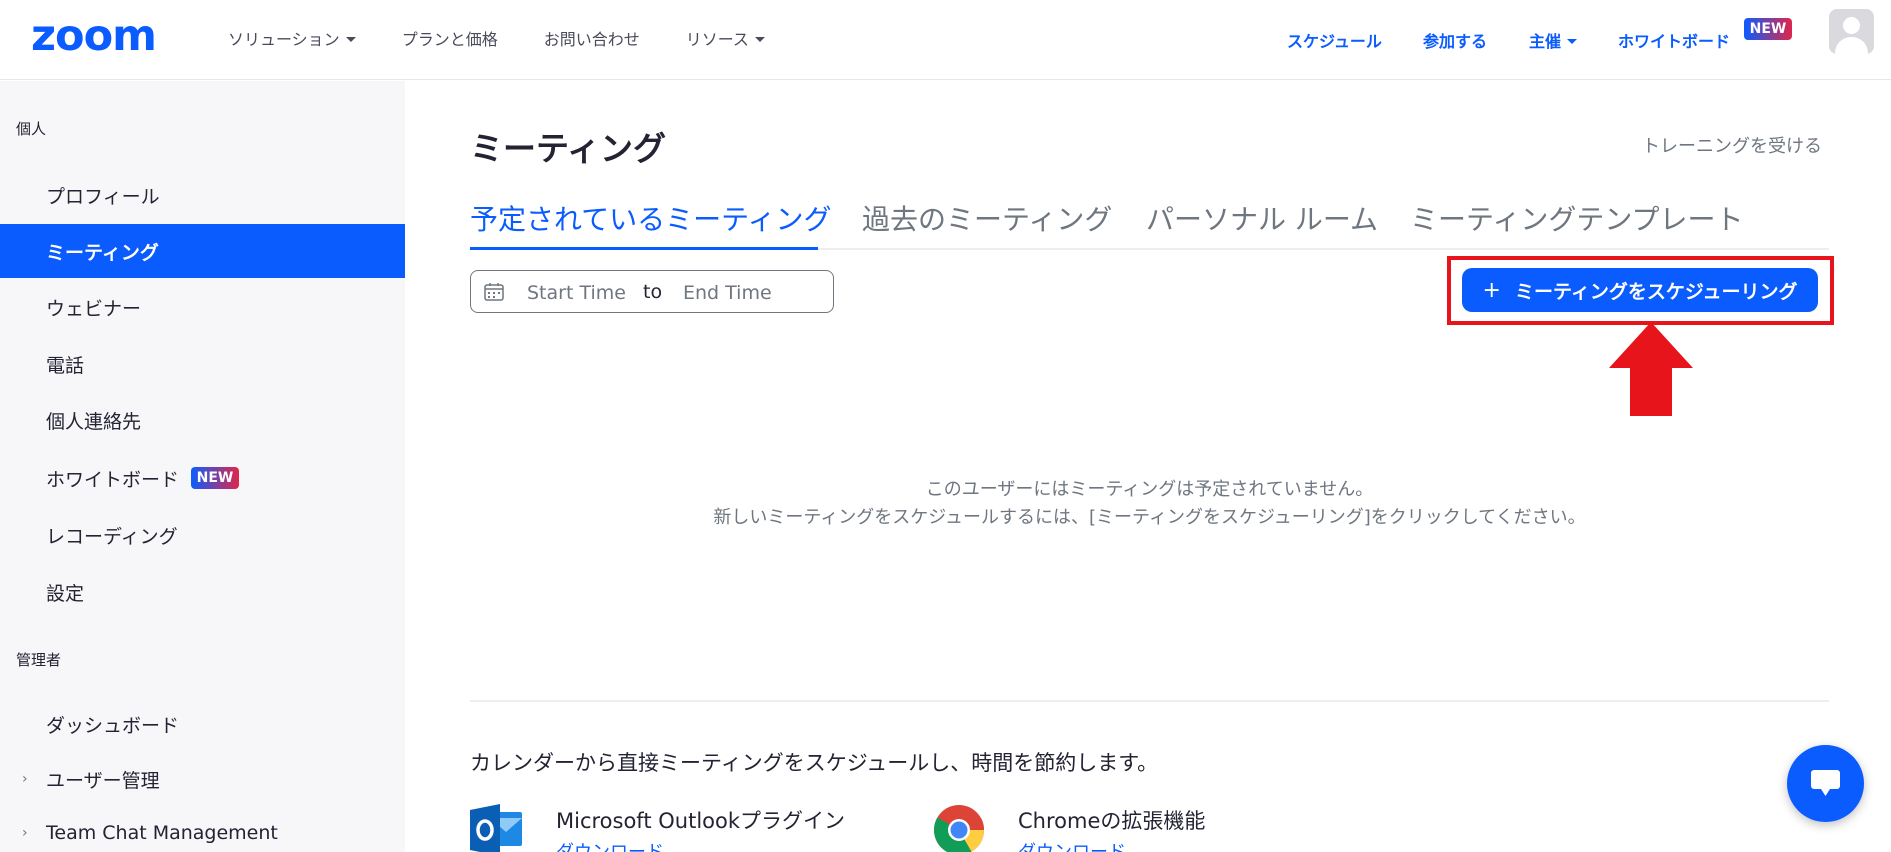  Describe the element at coordinates (650, 224) in the screenshot. I see `tab-upcoming: 予定されているミーティング` at that location.